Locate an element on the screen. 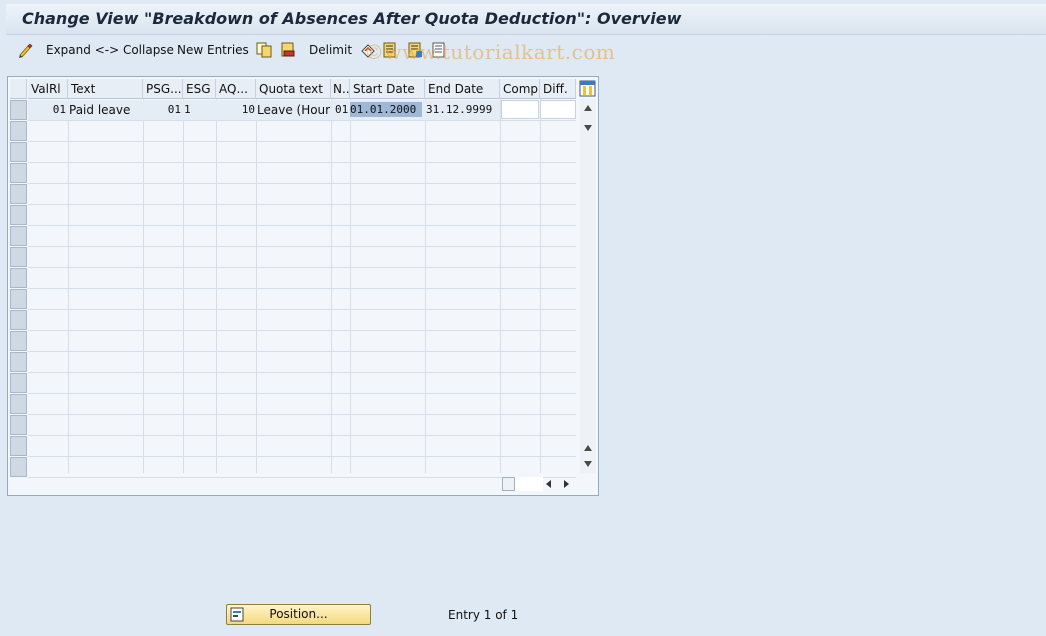 Image resolution: width=1046 pixels, height=636 pixels. scroll-page-down-icon is located at coordinates (588, 128).